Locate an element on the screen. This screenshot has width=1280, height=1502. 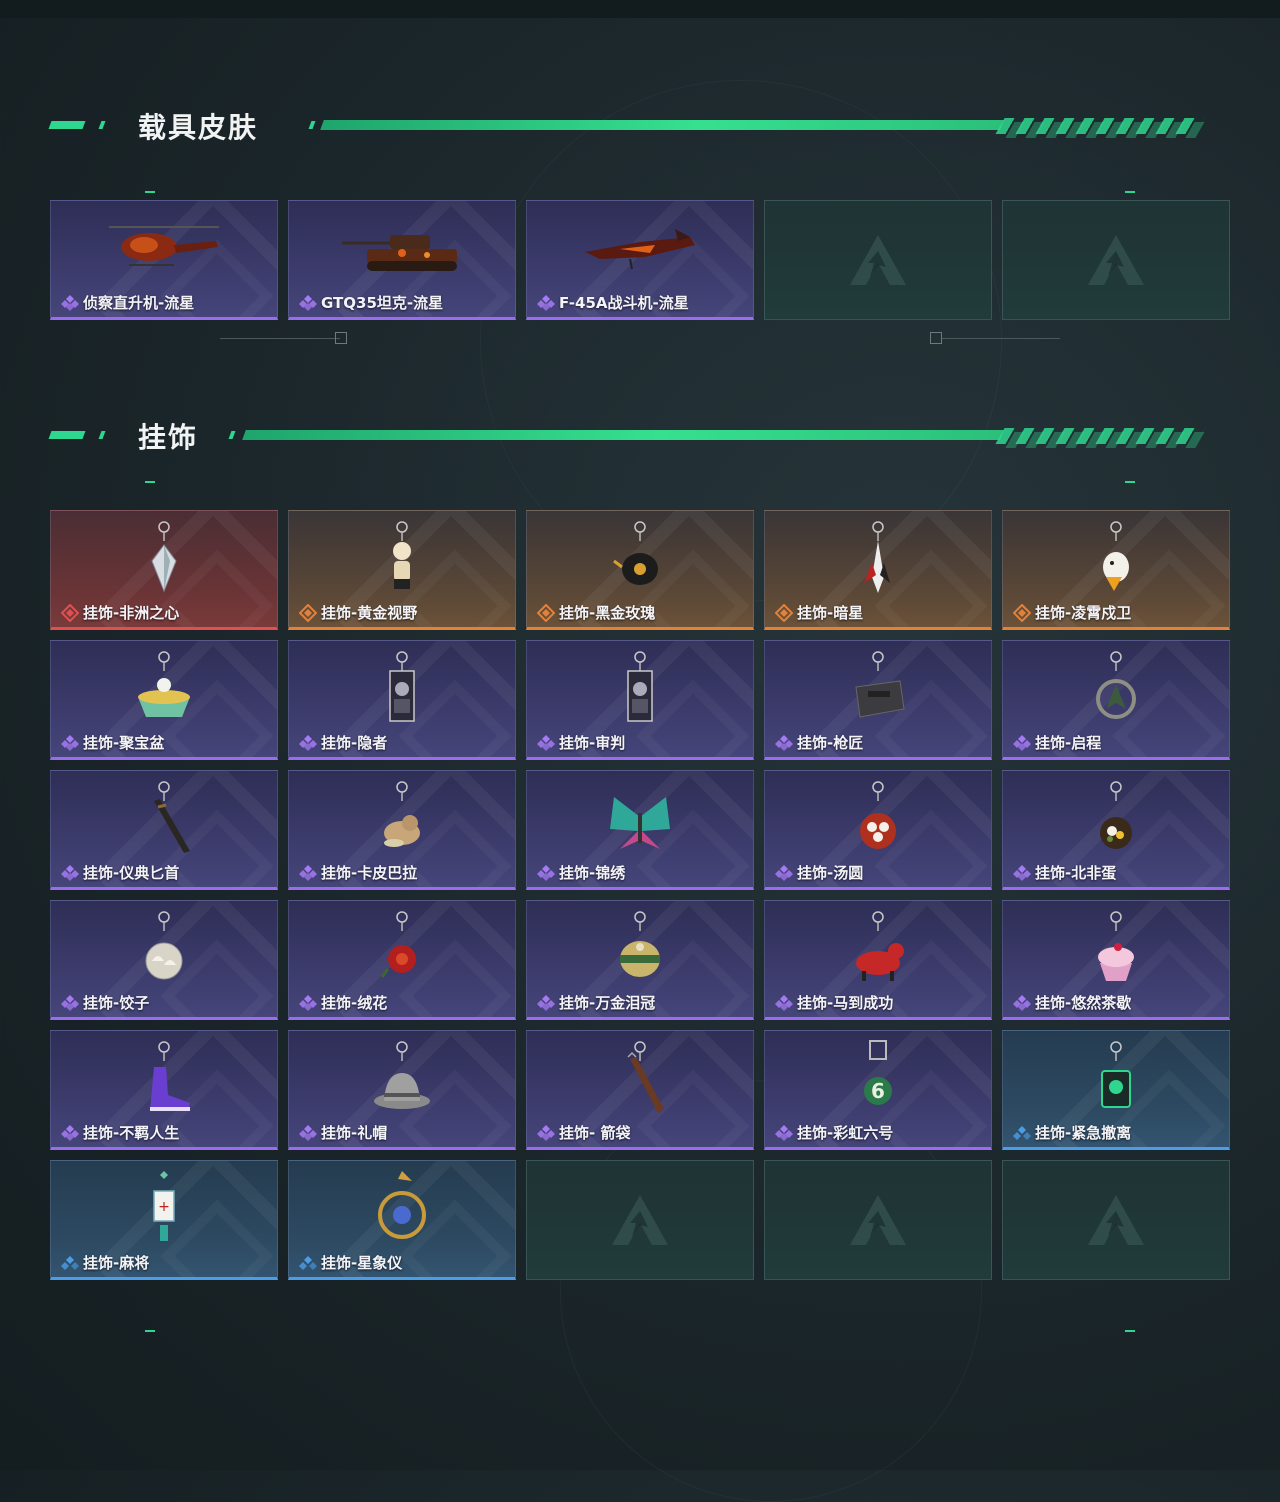
item-card: 挂饰-星象仪 is located at coordinates (402, 1220).